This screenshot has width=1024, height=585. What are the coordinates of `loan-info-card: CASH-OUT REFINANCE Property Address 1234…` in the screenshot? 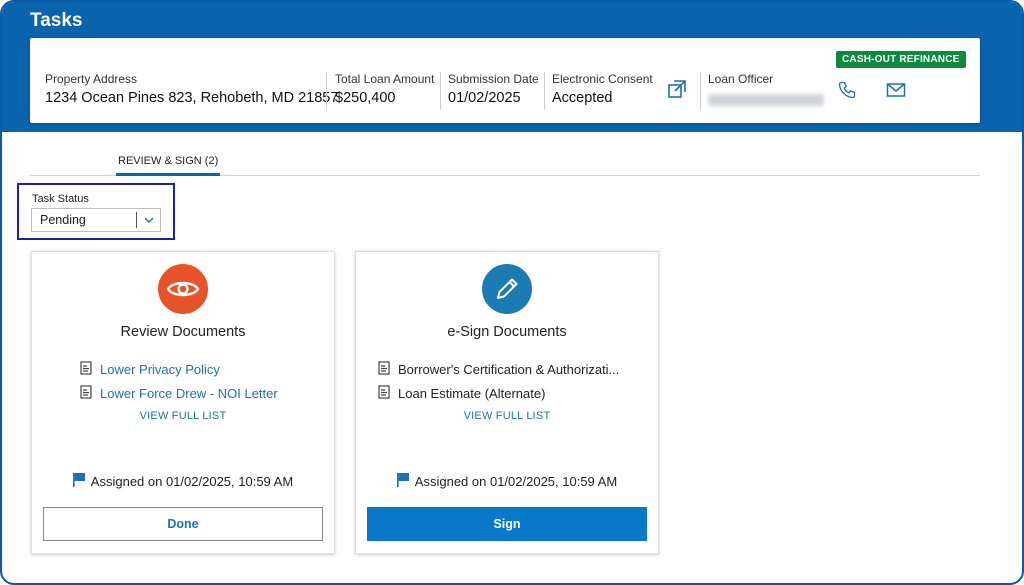 It's located at (505, 80).